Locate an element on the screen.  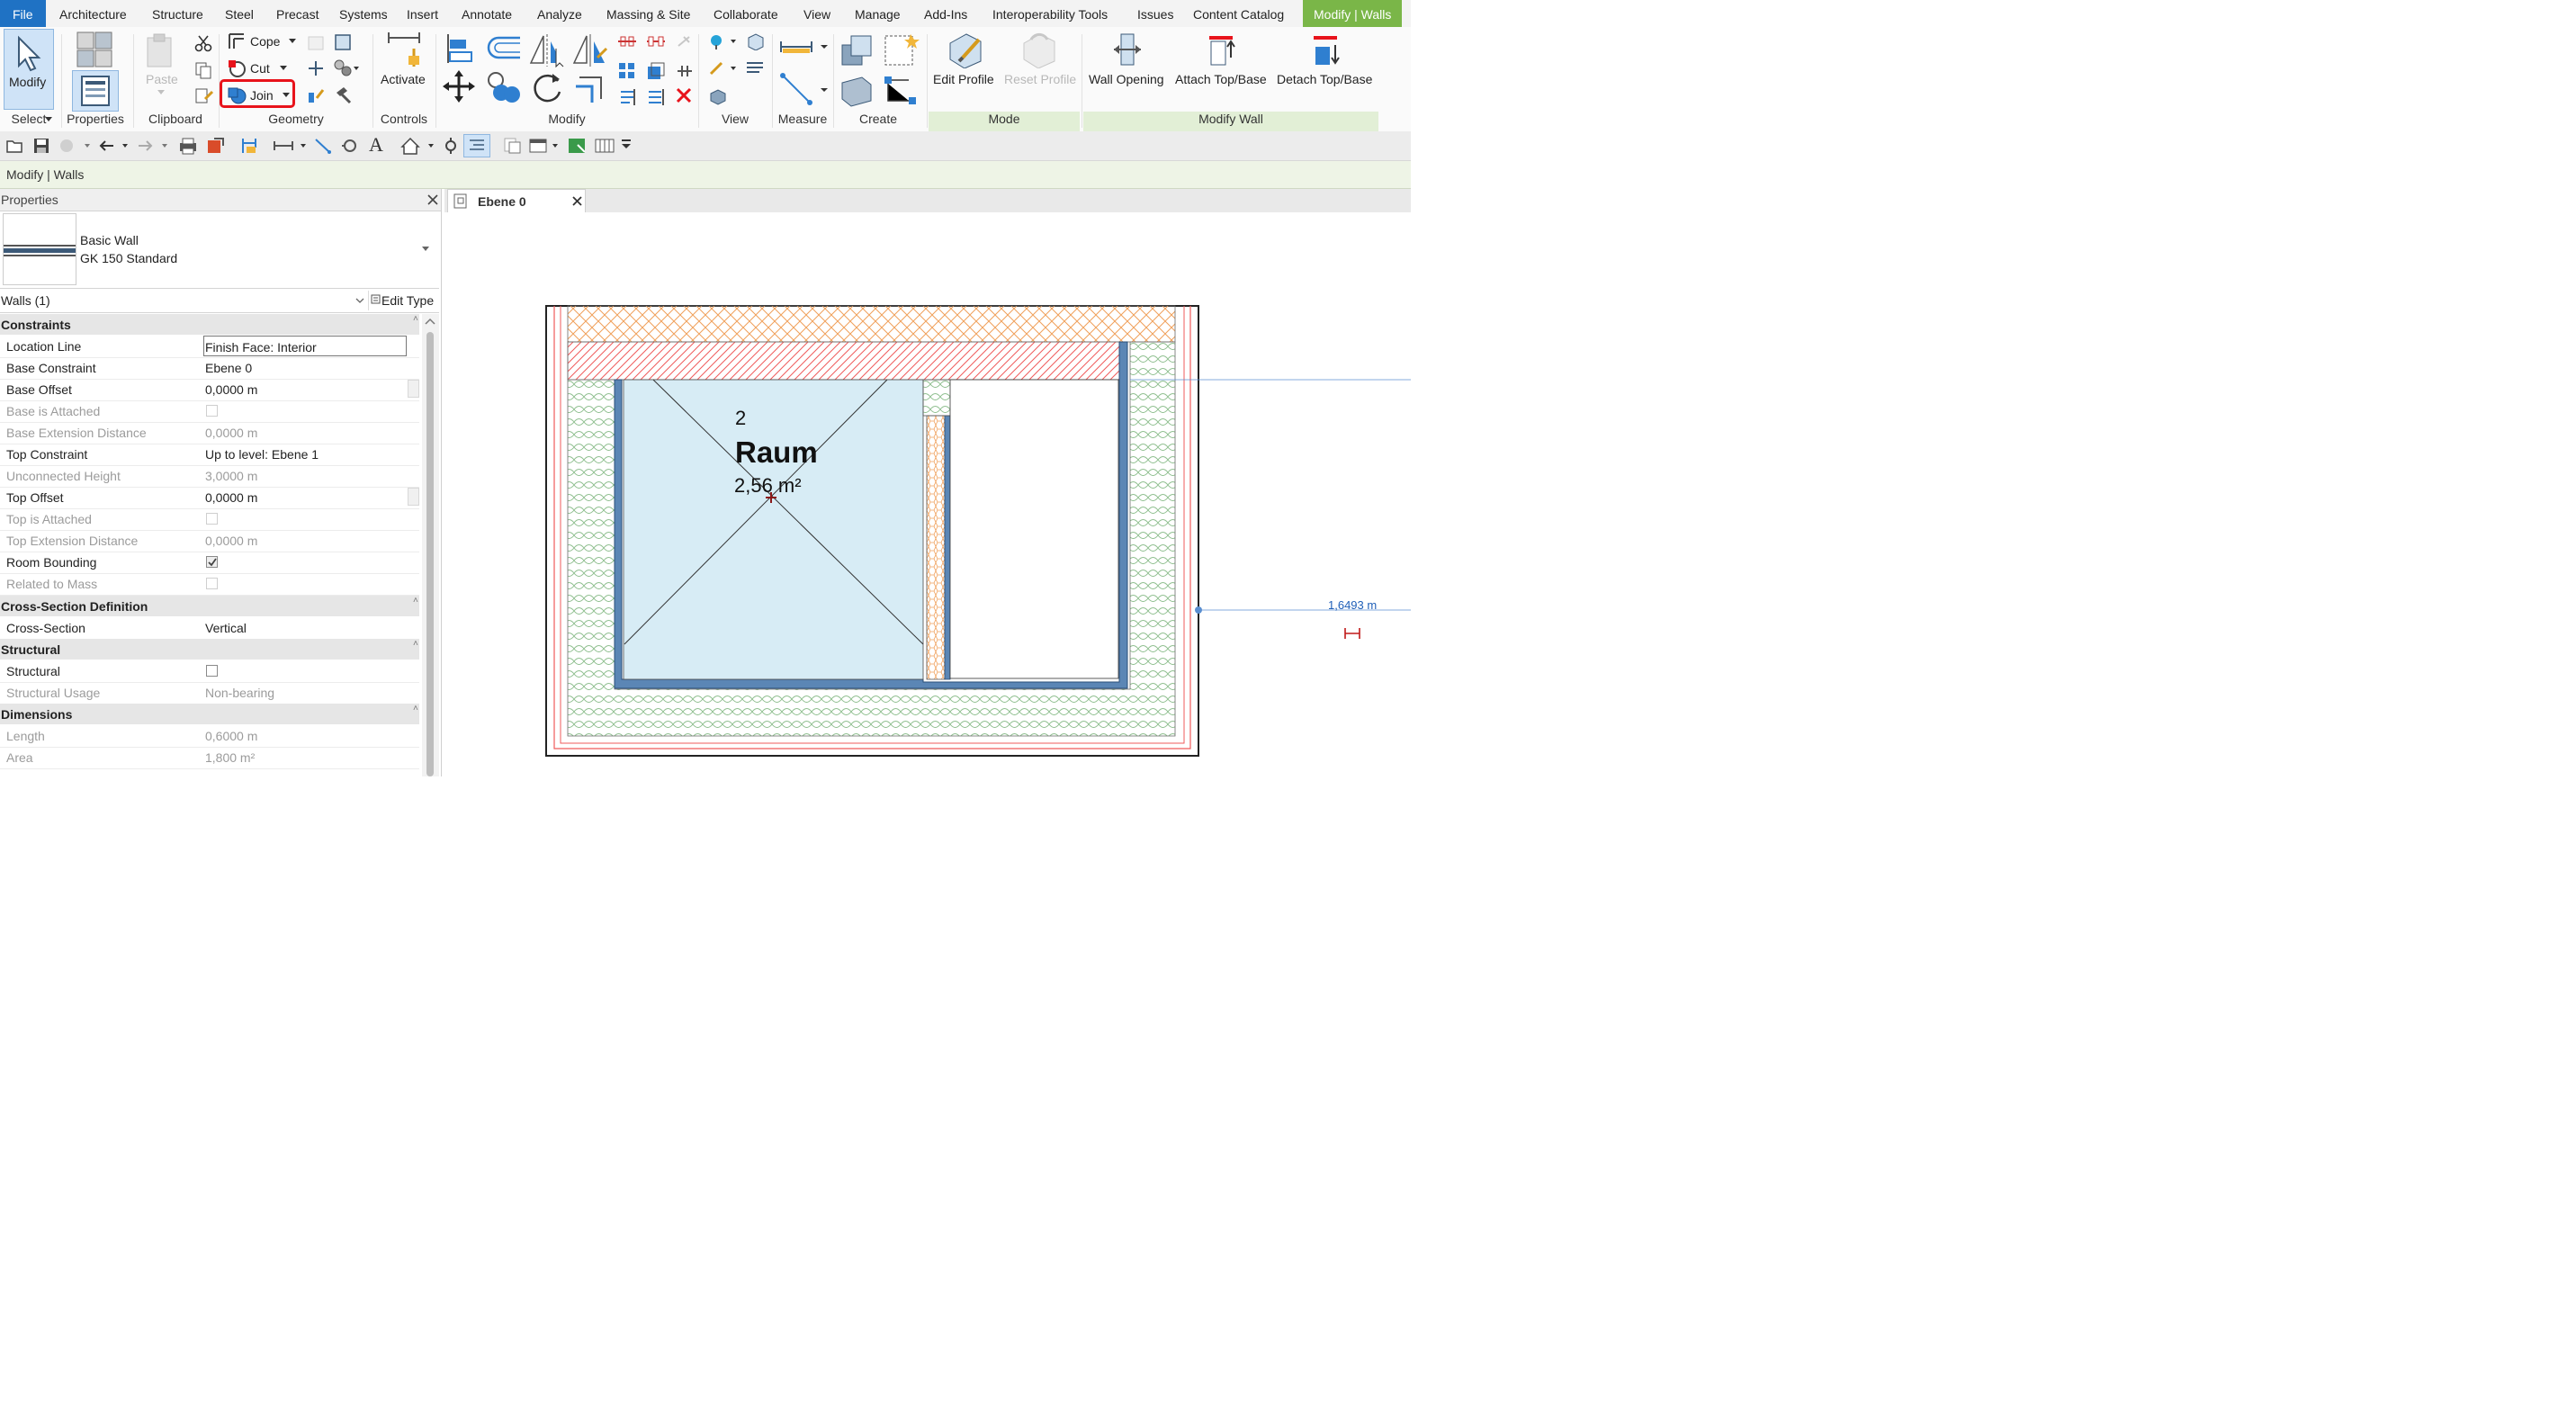
cut-scissors-icon is located at coordinates (203, 43).